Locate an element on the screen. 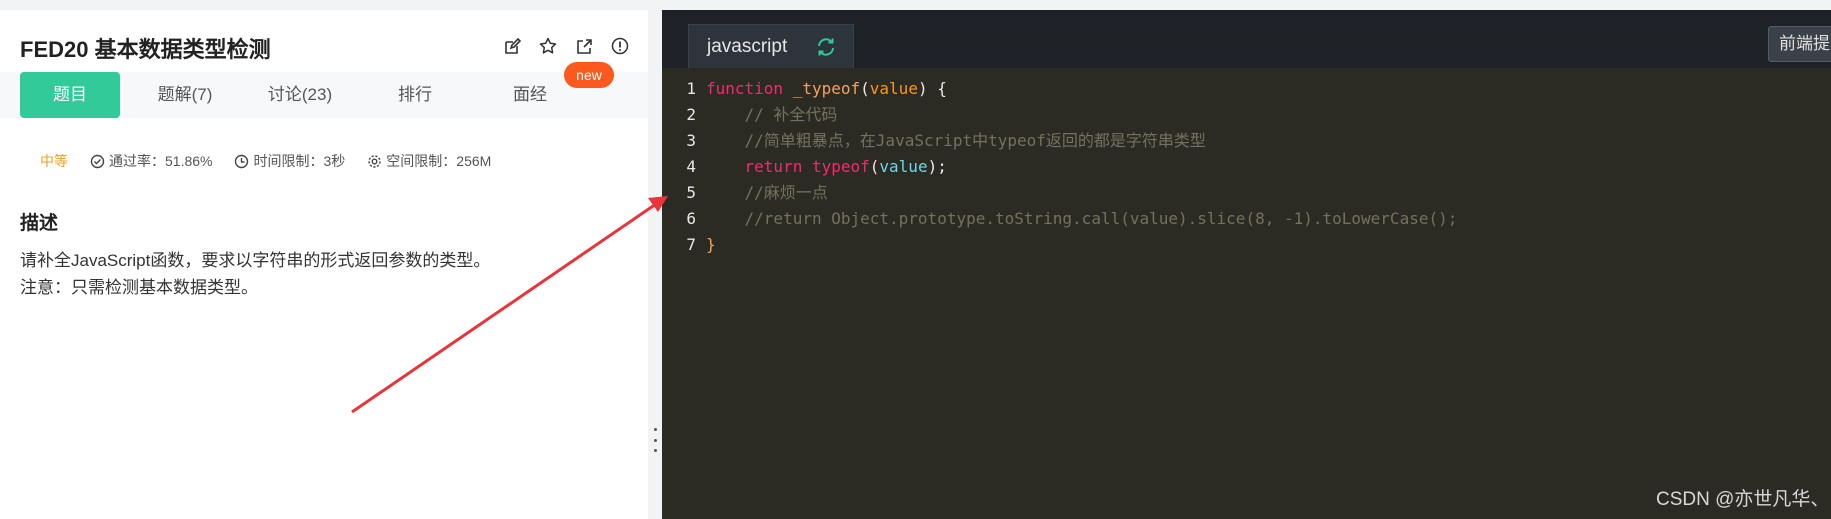 This screenshot has width=1831, height=519. code-token: typeof is located at coordinates (840, 166).